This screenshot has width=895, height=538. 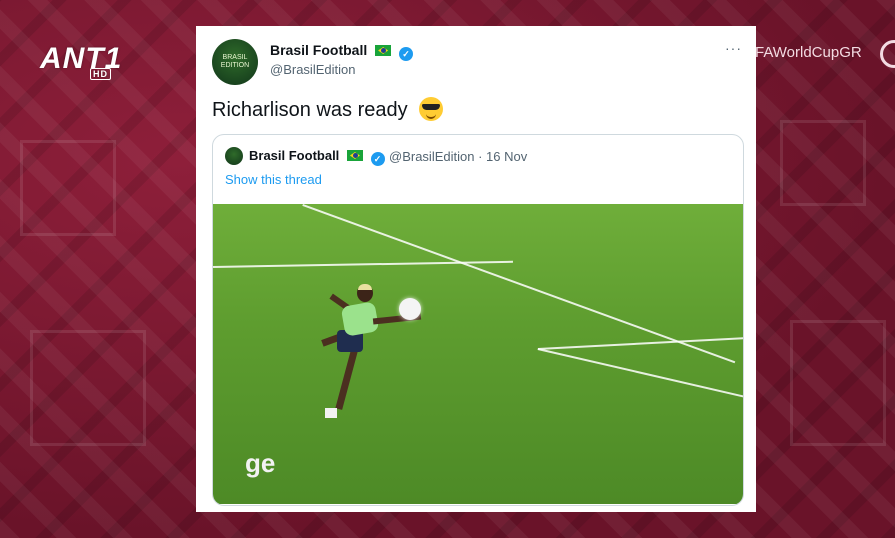 What do you see at coordinates (365, 287) in the screenshot?
I see `player-hair` at bounding box center [365, 287].